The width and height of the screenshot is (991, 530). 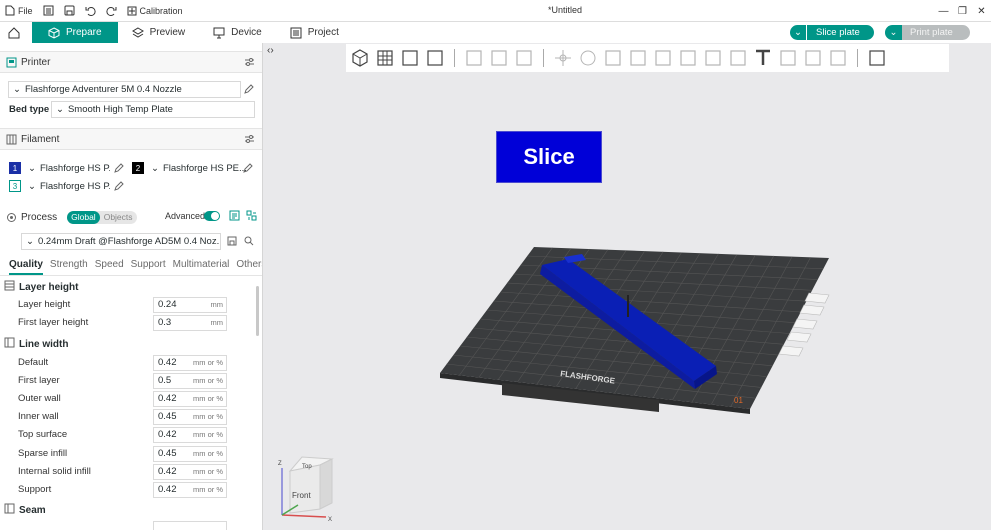 I want to click on compare-icon, so click(x=251, y=217).